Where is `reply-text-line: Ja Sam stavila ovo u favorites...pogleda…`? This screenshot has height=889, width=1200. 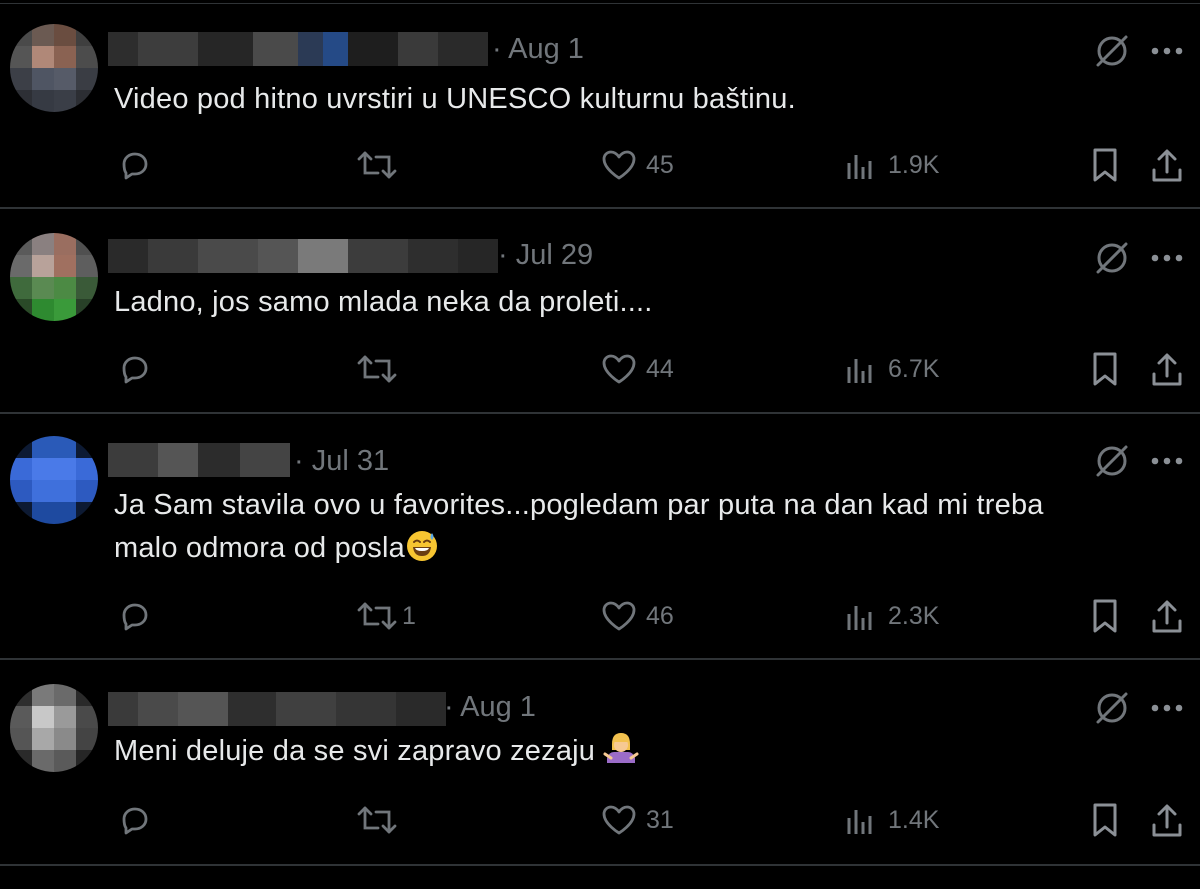 reply-text-line: Ja Sam stavila ovo u favorites...pogleda… is located at coordinates (579, 505).